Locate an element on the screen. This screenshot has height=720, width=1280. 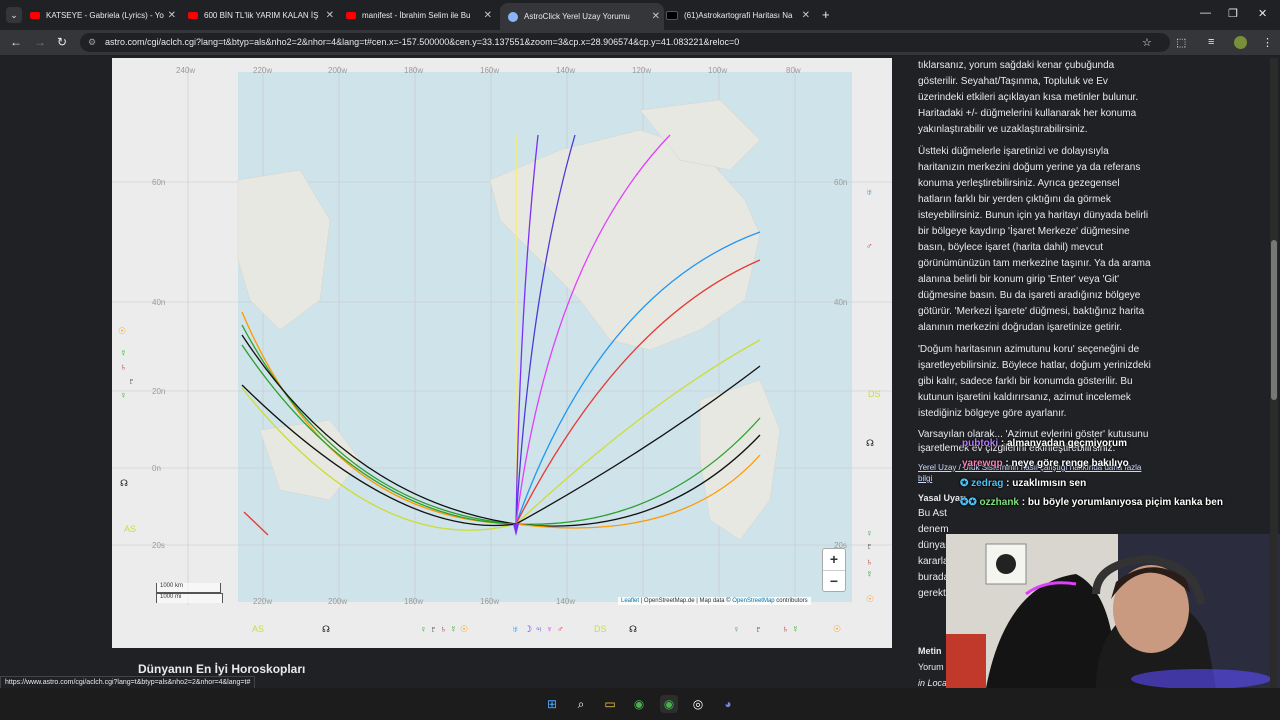
chat-message: pubtoki : almanyadan geçmiyorum is located at coordinates (1044, 443).